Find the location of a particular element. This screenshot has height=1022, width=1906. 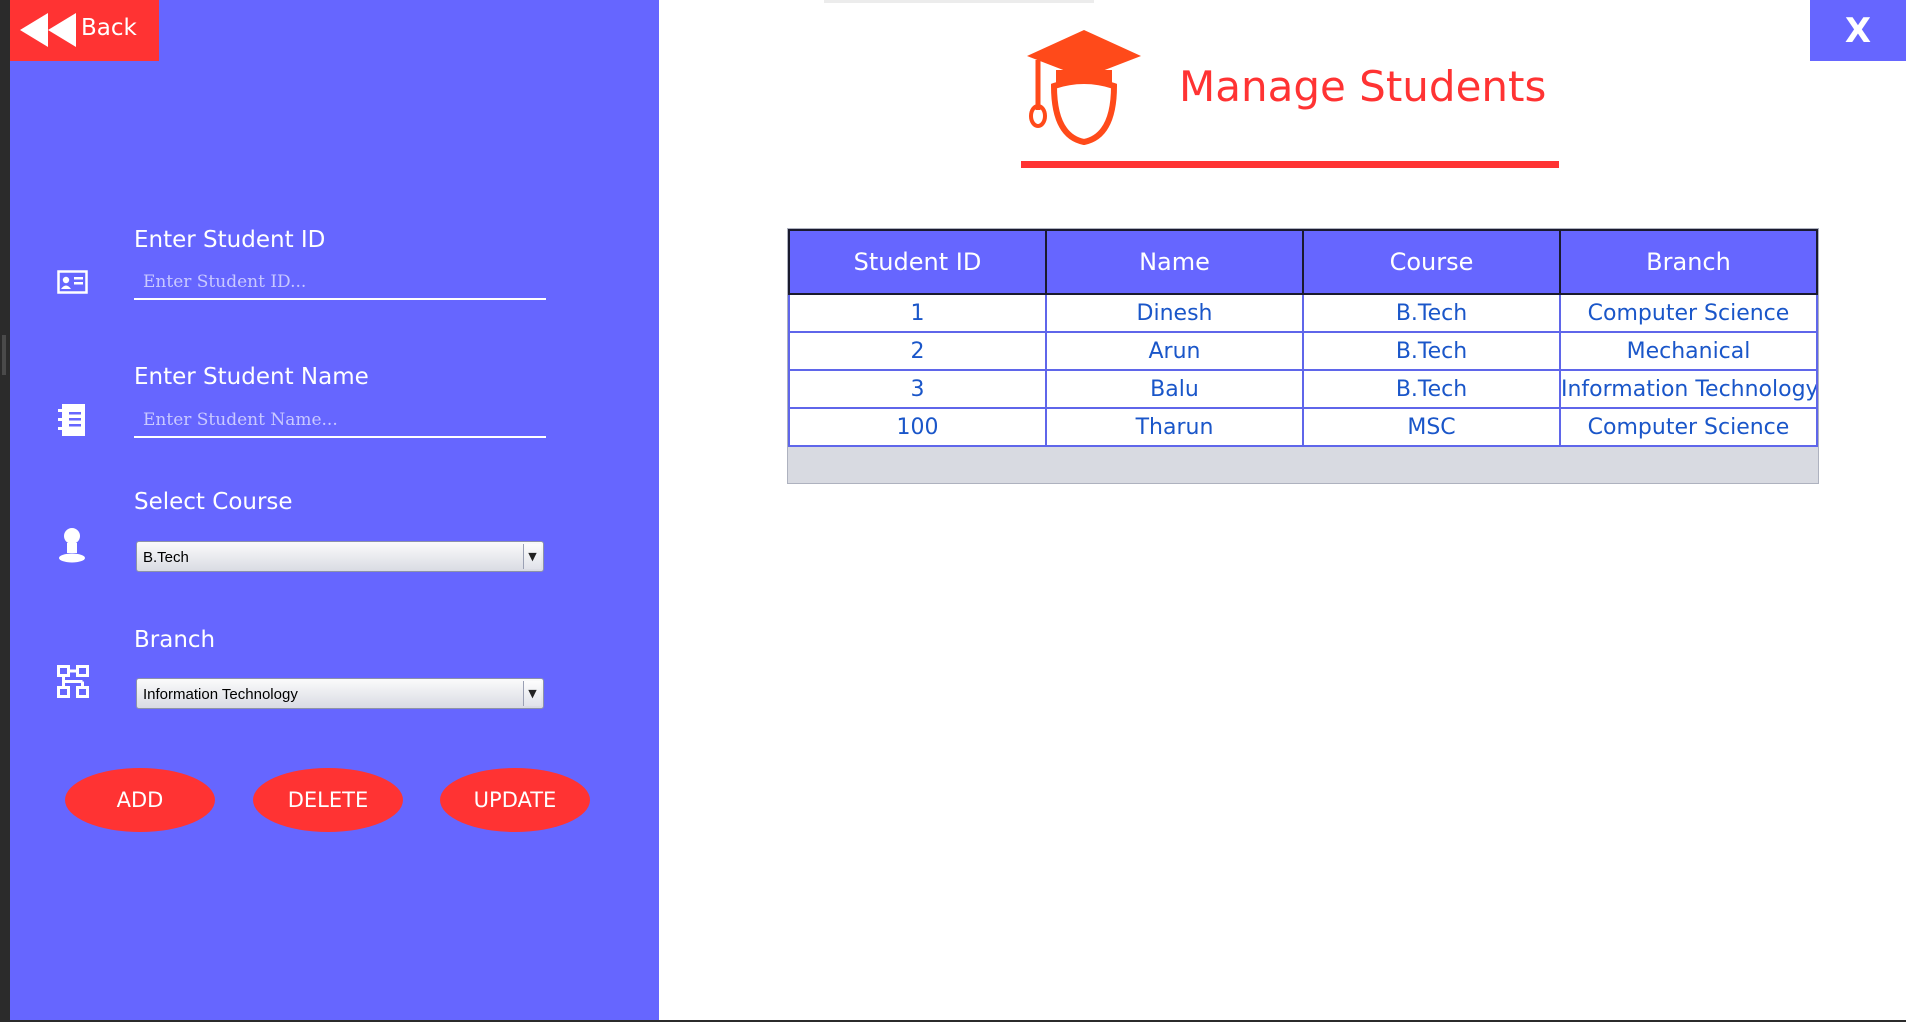

cell-branch: Mechanical is located at coordinates (1688, 351).